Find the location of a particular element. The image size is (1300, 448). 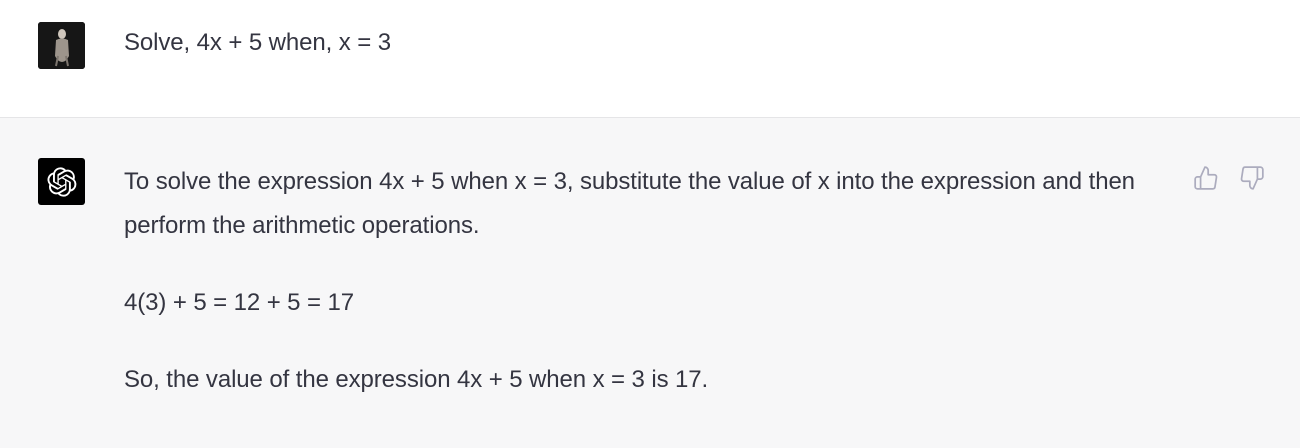

thumbs-down-button is located at coordinates (1252, 178).